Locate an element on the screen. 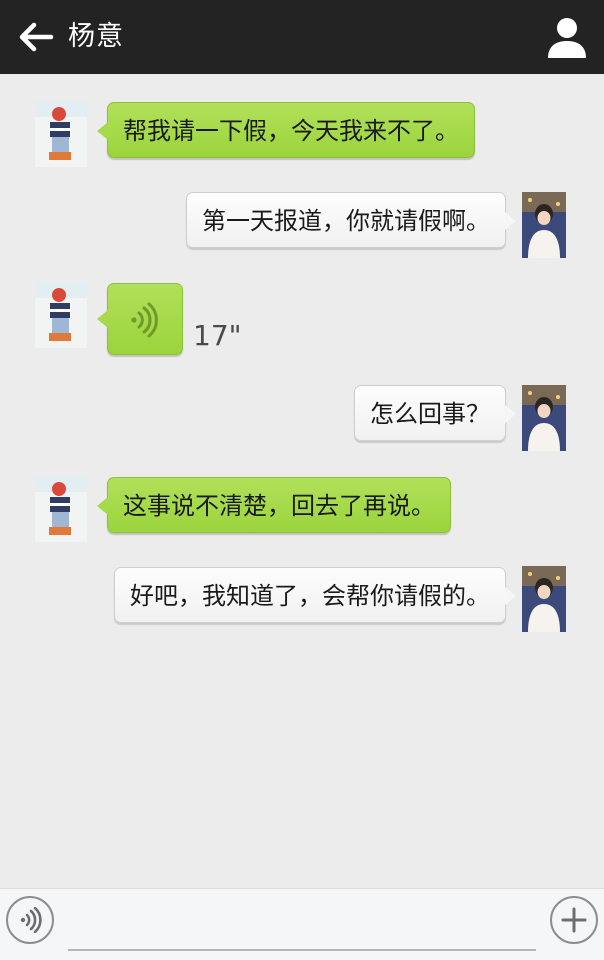  plus-icon is located at coordinates (574, 920).